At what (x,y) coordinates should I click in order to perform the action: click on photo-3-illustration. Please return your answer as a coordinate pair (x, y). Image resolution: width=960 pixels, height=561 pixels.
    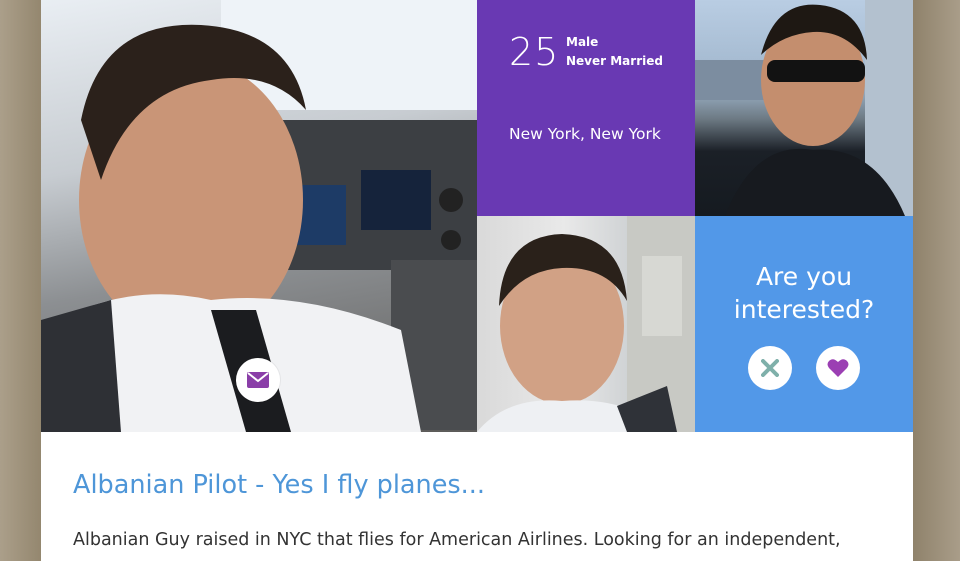
    Looking at the image, I should click on (586, 324).